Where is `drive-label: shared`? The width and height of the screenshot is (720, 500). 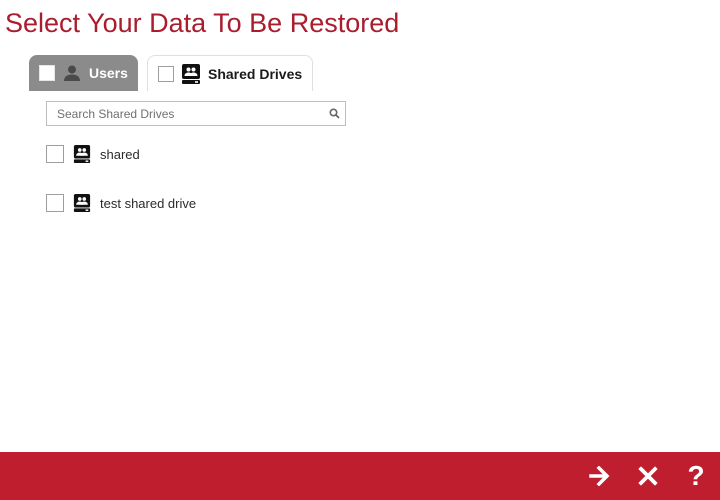
drive-label: shared is located at coordinates (120, 154).